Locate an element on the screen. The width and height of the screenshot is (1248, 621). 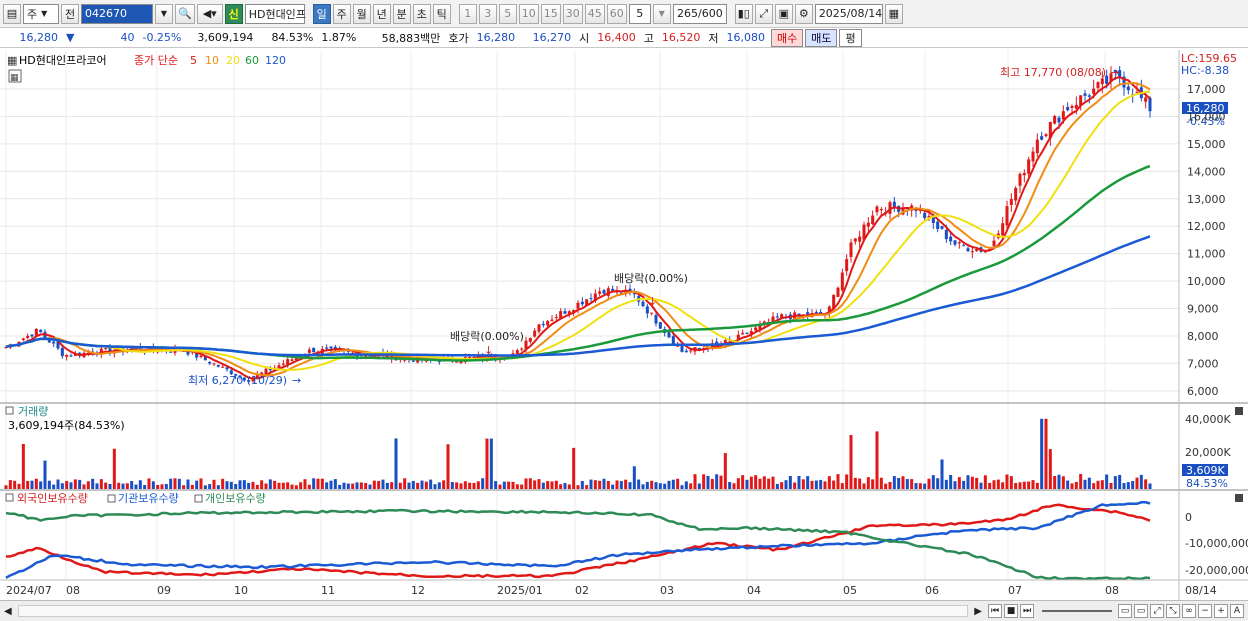
price-legend-series: 종가 단순 is located at coordinates (156, 60).